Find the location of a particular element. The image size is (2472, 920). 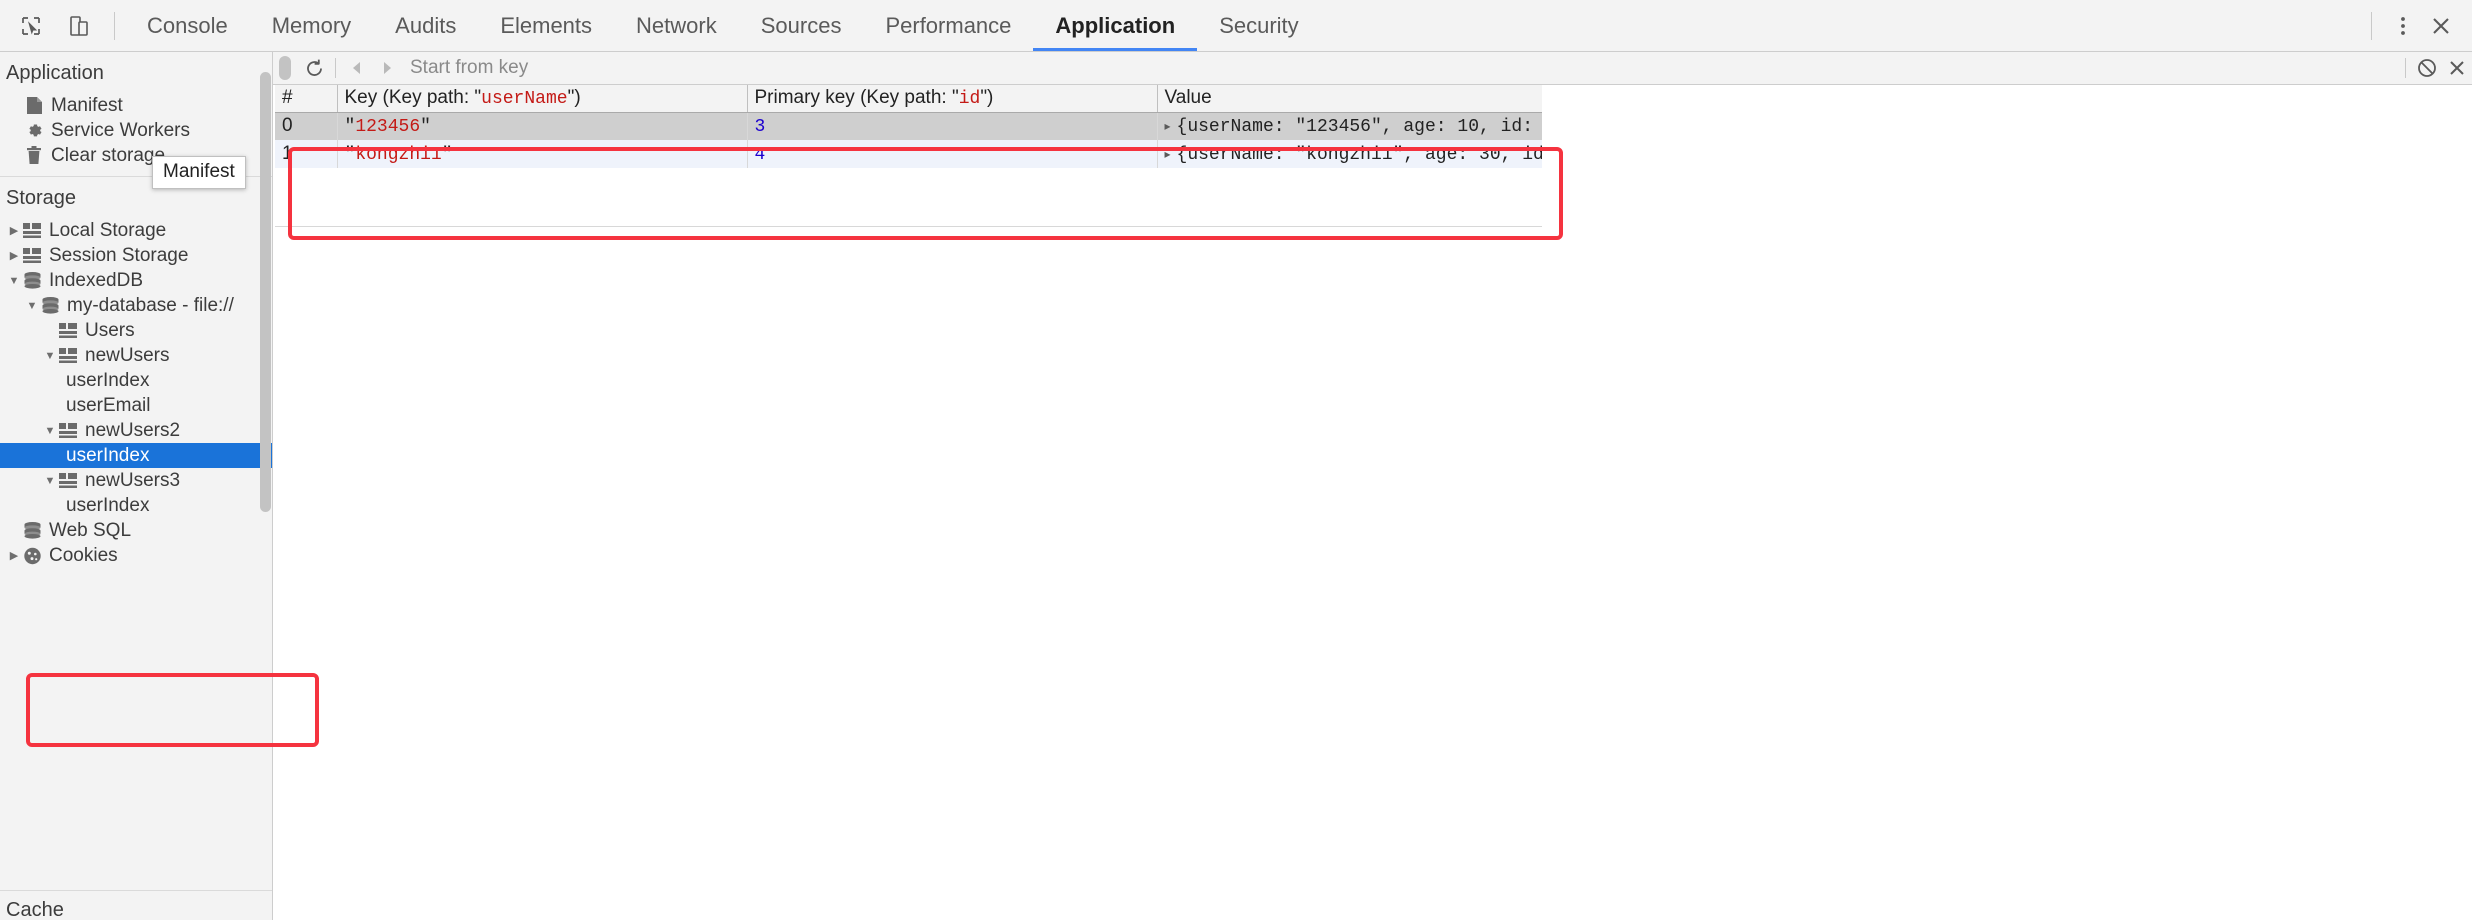

manifest-tooltip: Manifest is located at coordinates (199, 172).